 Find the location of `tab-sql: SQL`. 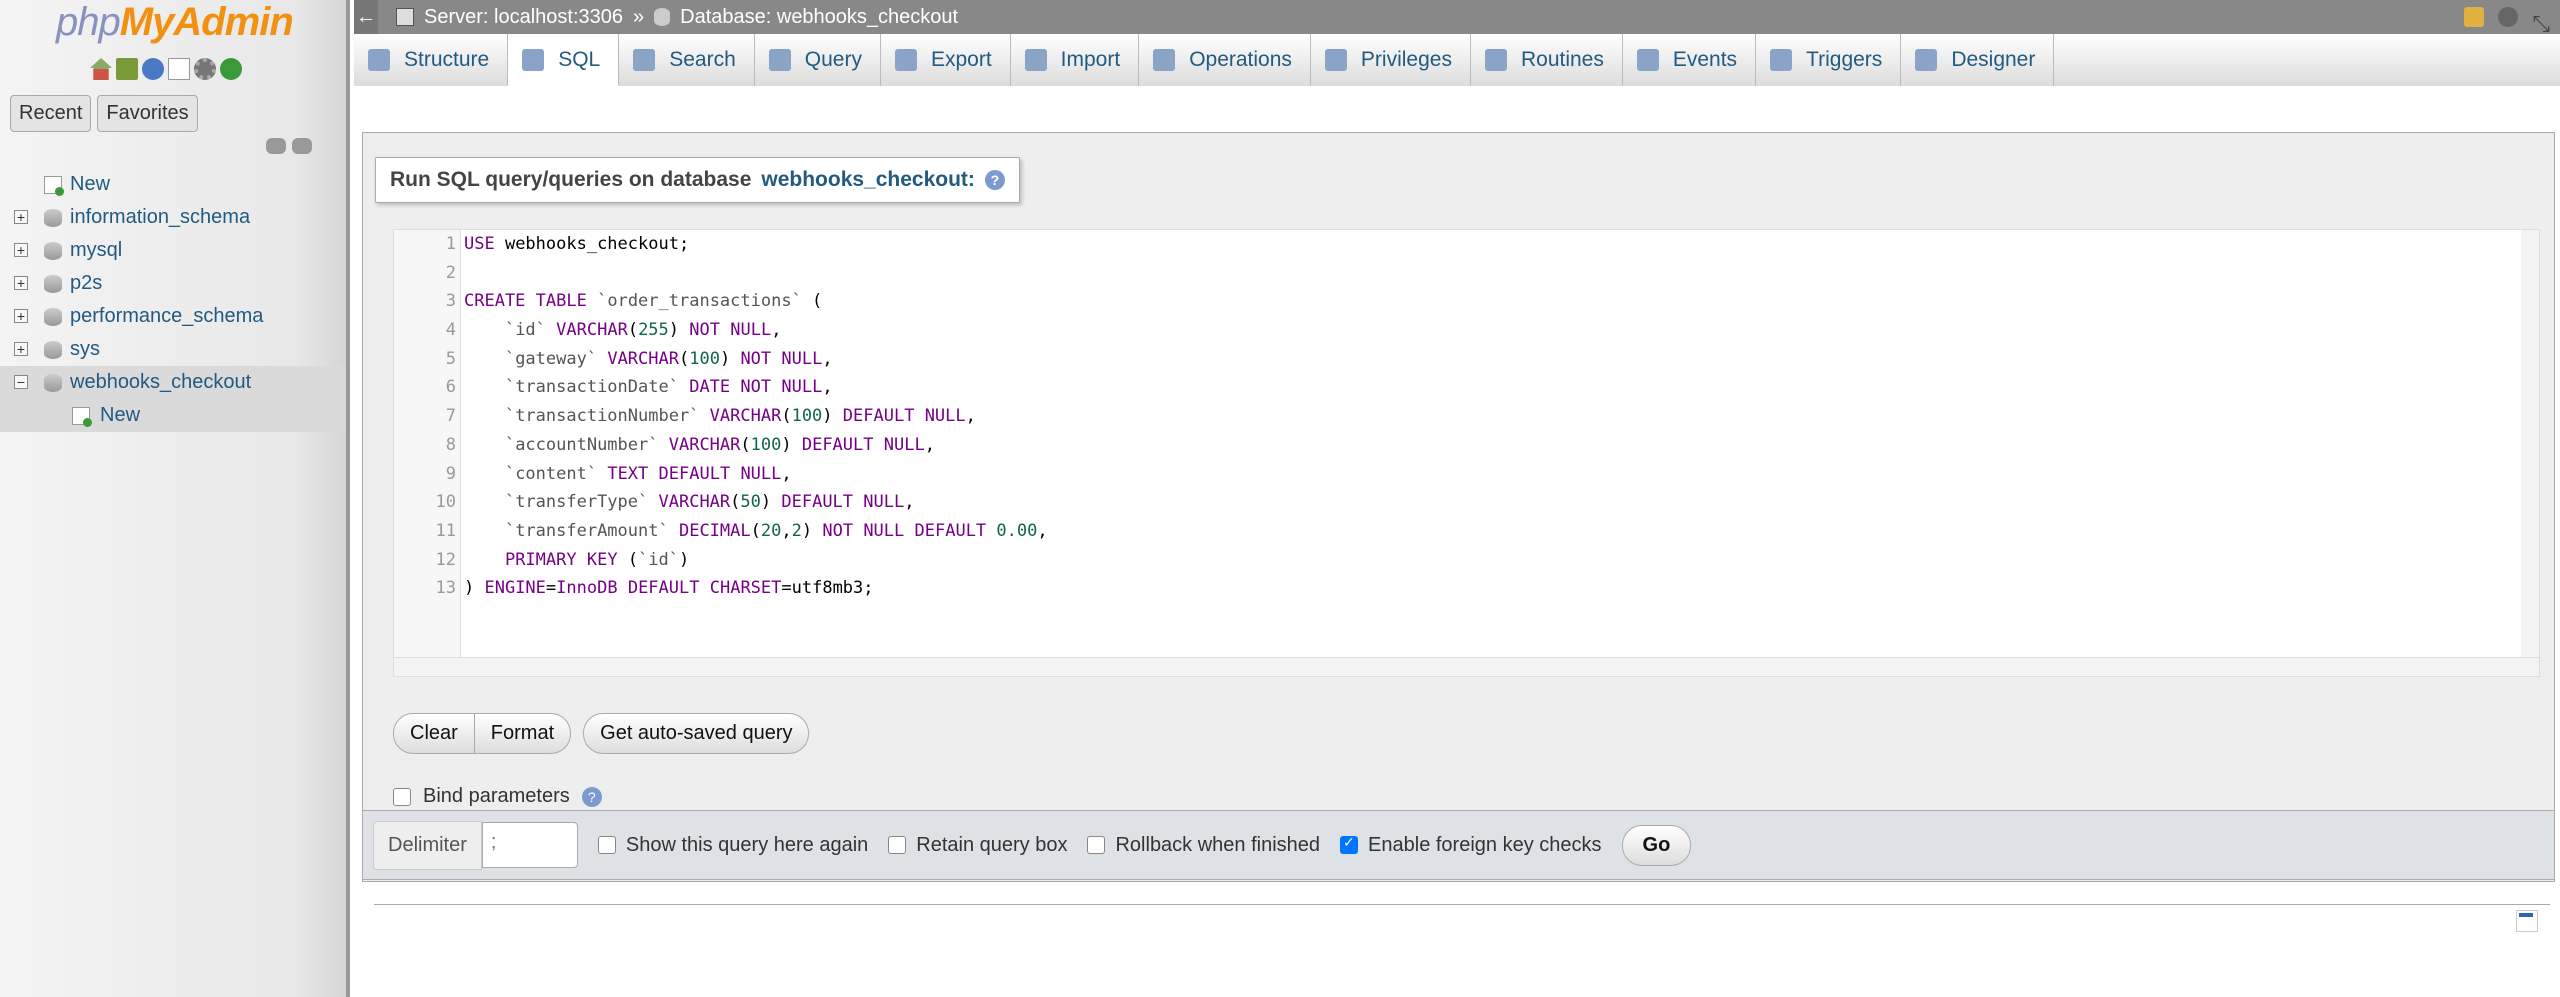

tab-sql: SQL is located at coordinates (564, 60).